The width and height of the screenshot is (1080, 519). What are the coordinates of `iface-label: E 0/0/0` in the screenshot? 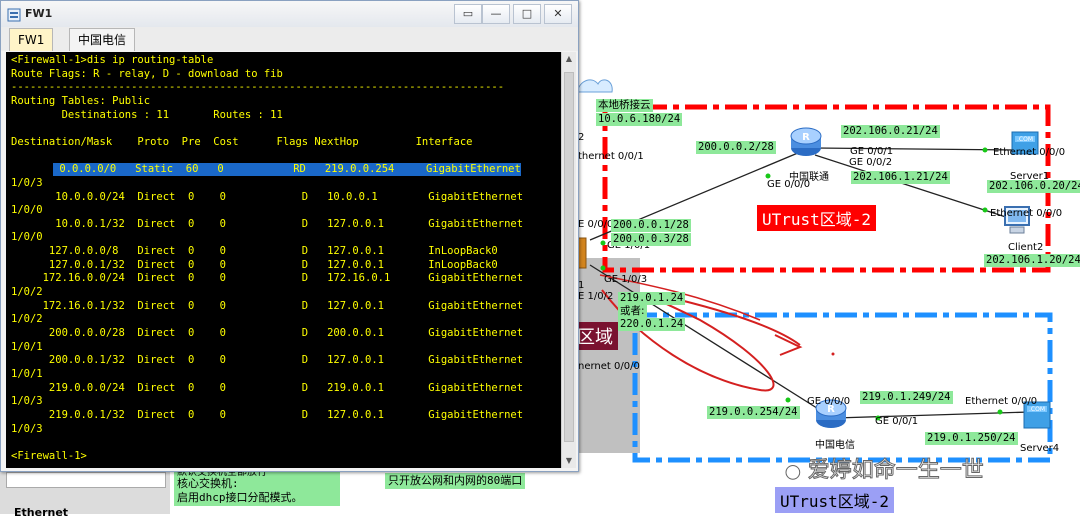 It's located at (596, 224).